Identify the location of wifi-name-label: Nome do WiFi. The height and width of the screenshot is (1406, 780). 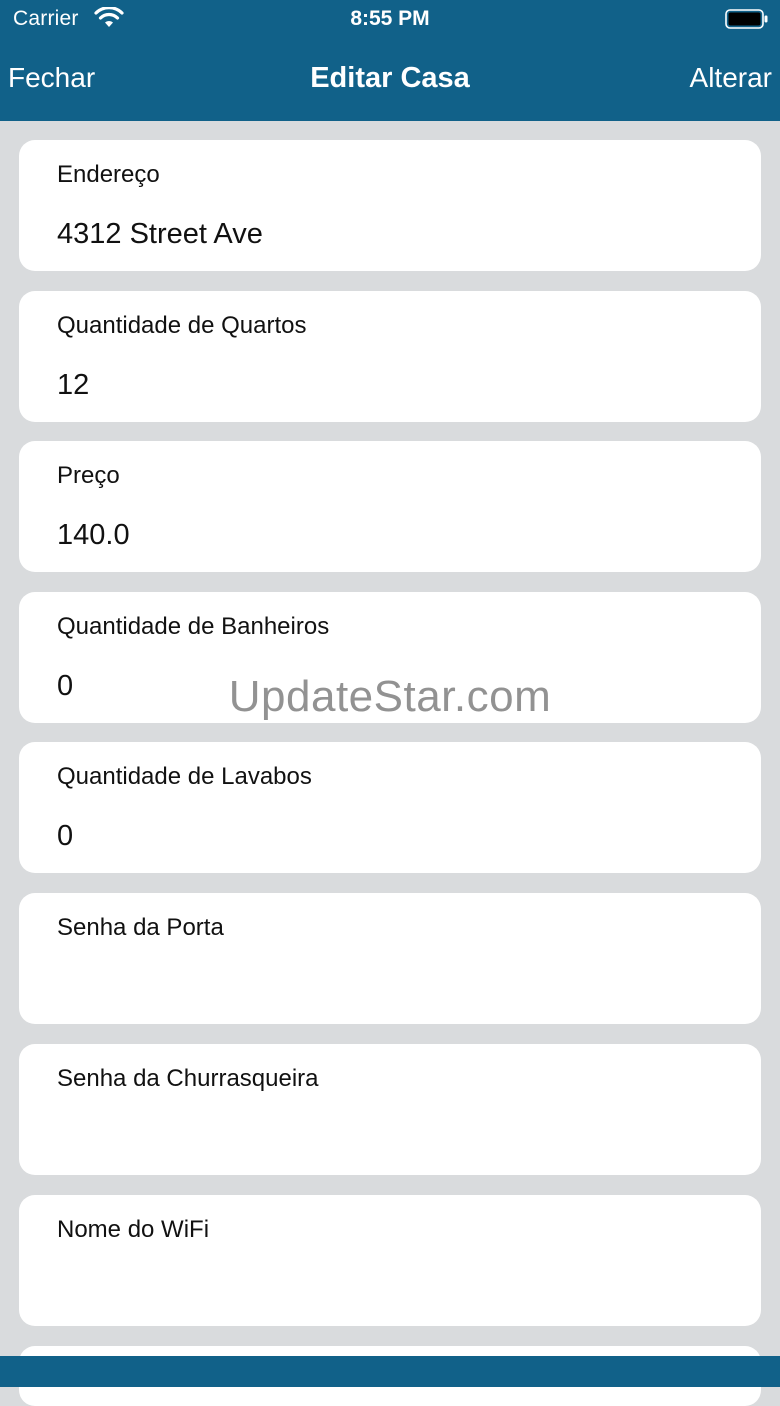
(133, 1229).